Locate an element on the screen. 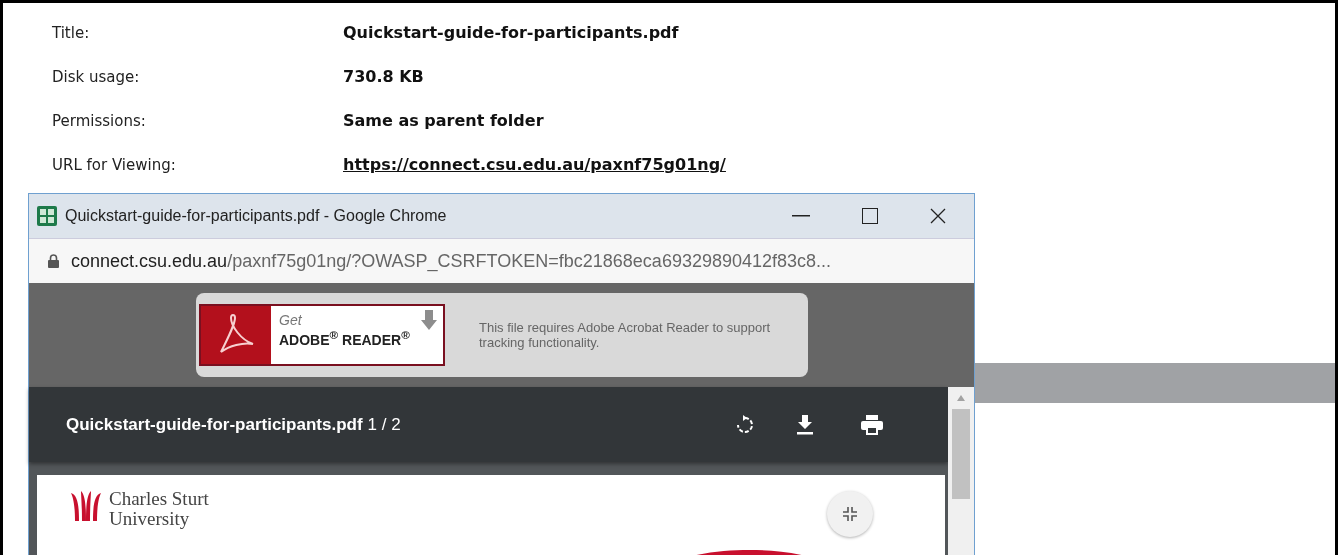  fit-page-button is located at coordinates (850, 514).